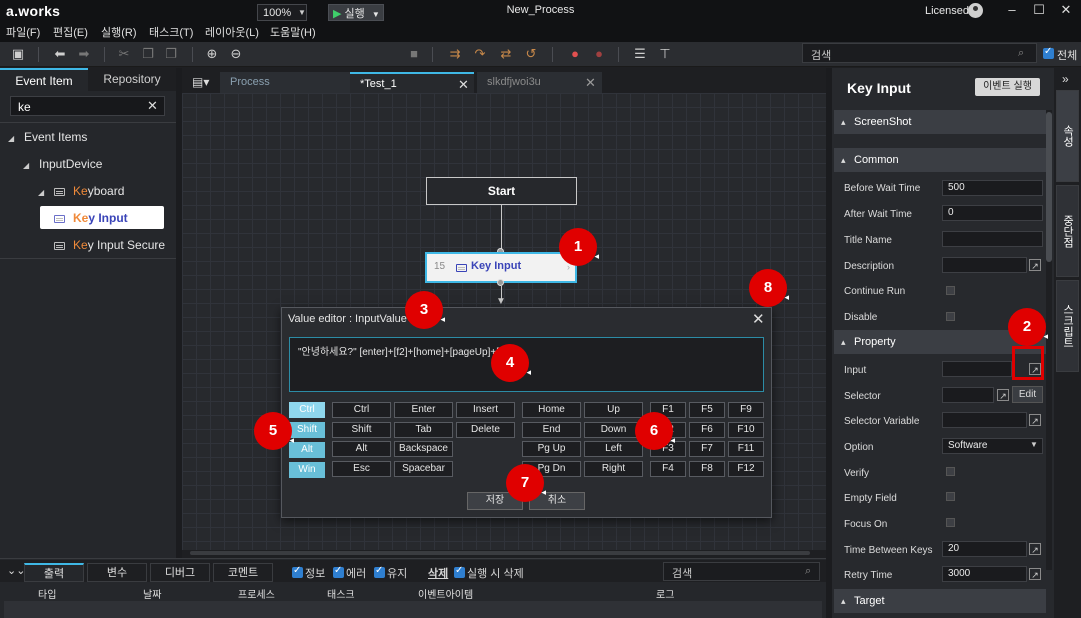 This screenshot has height=618, width=1081. Describe the element at coordinates (1027, 394) in the screenshot. I see `selector-edit-button: Edit` at that location.